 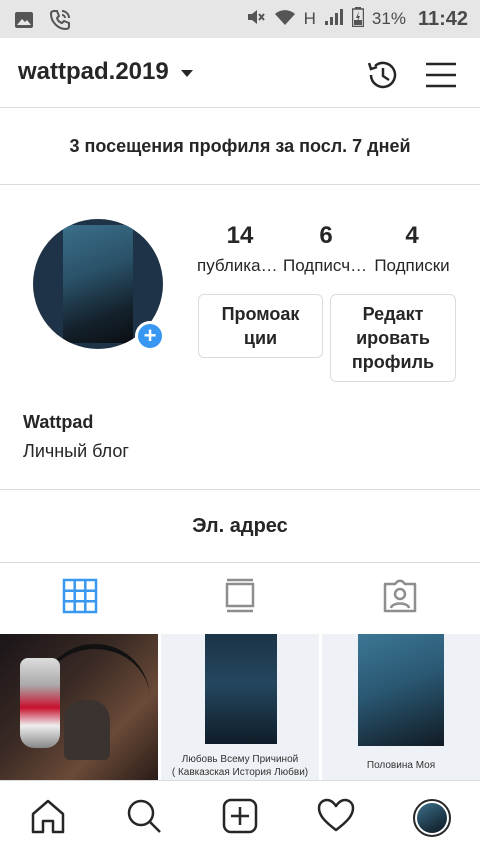 I want to click on profile-avatar-small, so click(x=432, y=818).